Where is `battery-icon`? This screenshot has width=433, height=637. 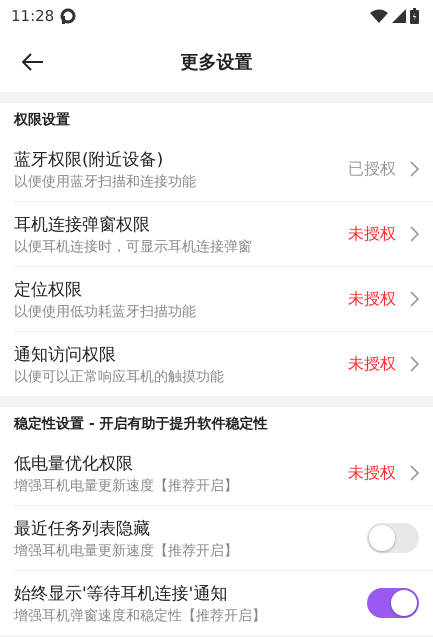
battery-icon is located at coordinates (414, 16).